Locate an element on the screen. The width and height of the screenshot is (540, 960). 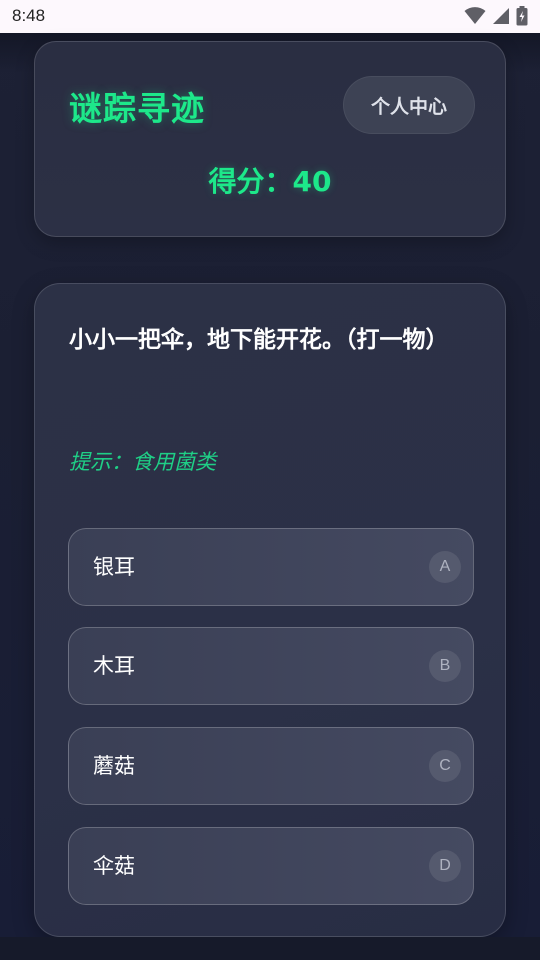
score-display: 得分：40 is located at coordinates (270, 181).